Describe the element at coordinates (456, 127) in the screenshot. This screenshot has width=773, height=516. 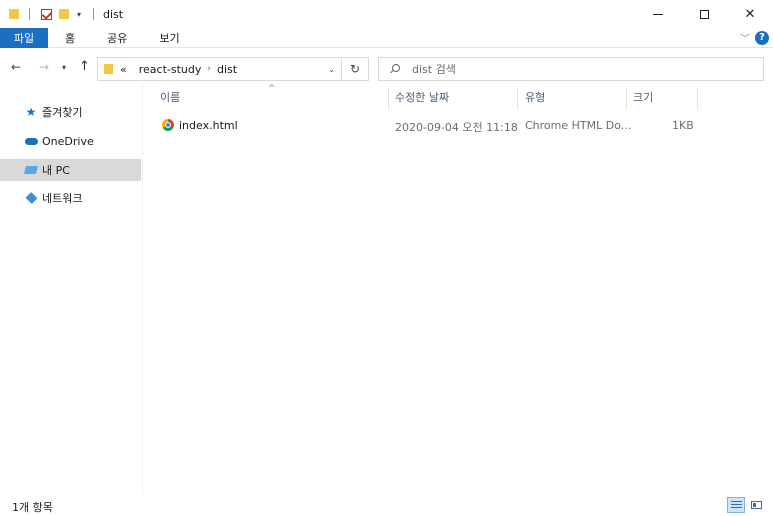
I see `file-modified: 2020-09-04 오전 11:18` at that location.